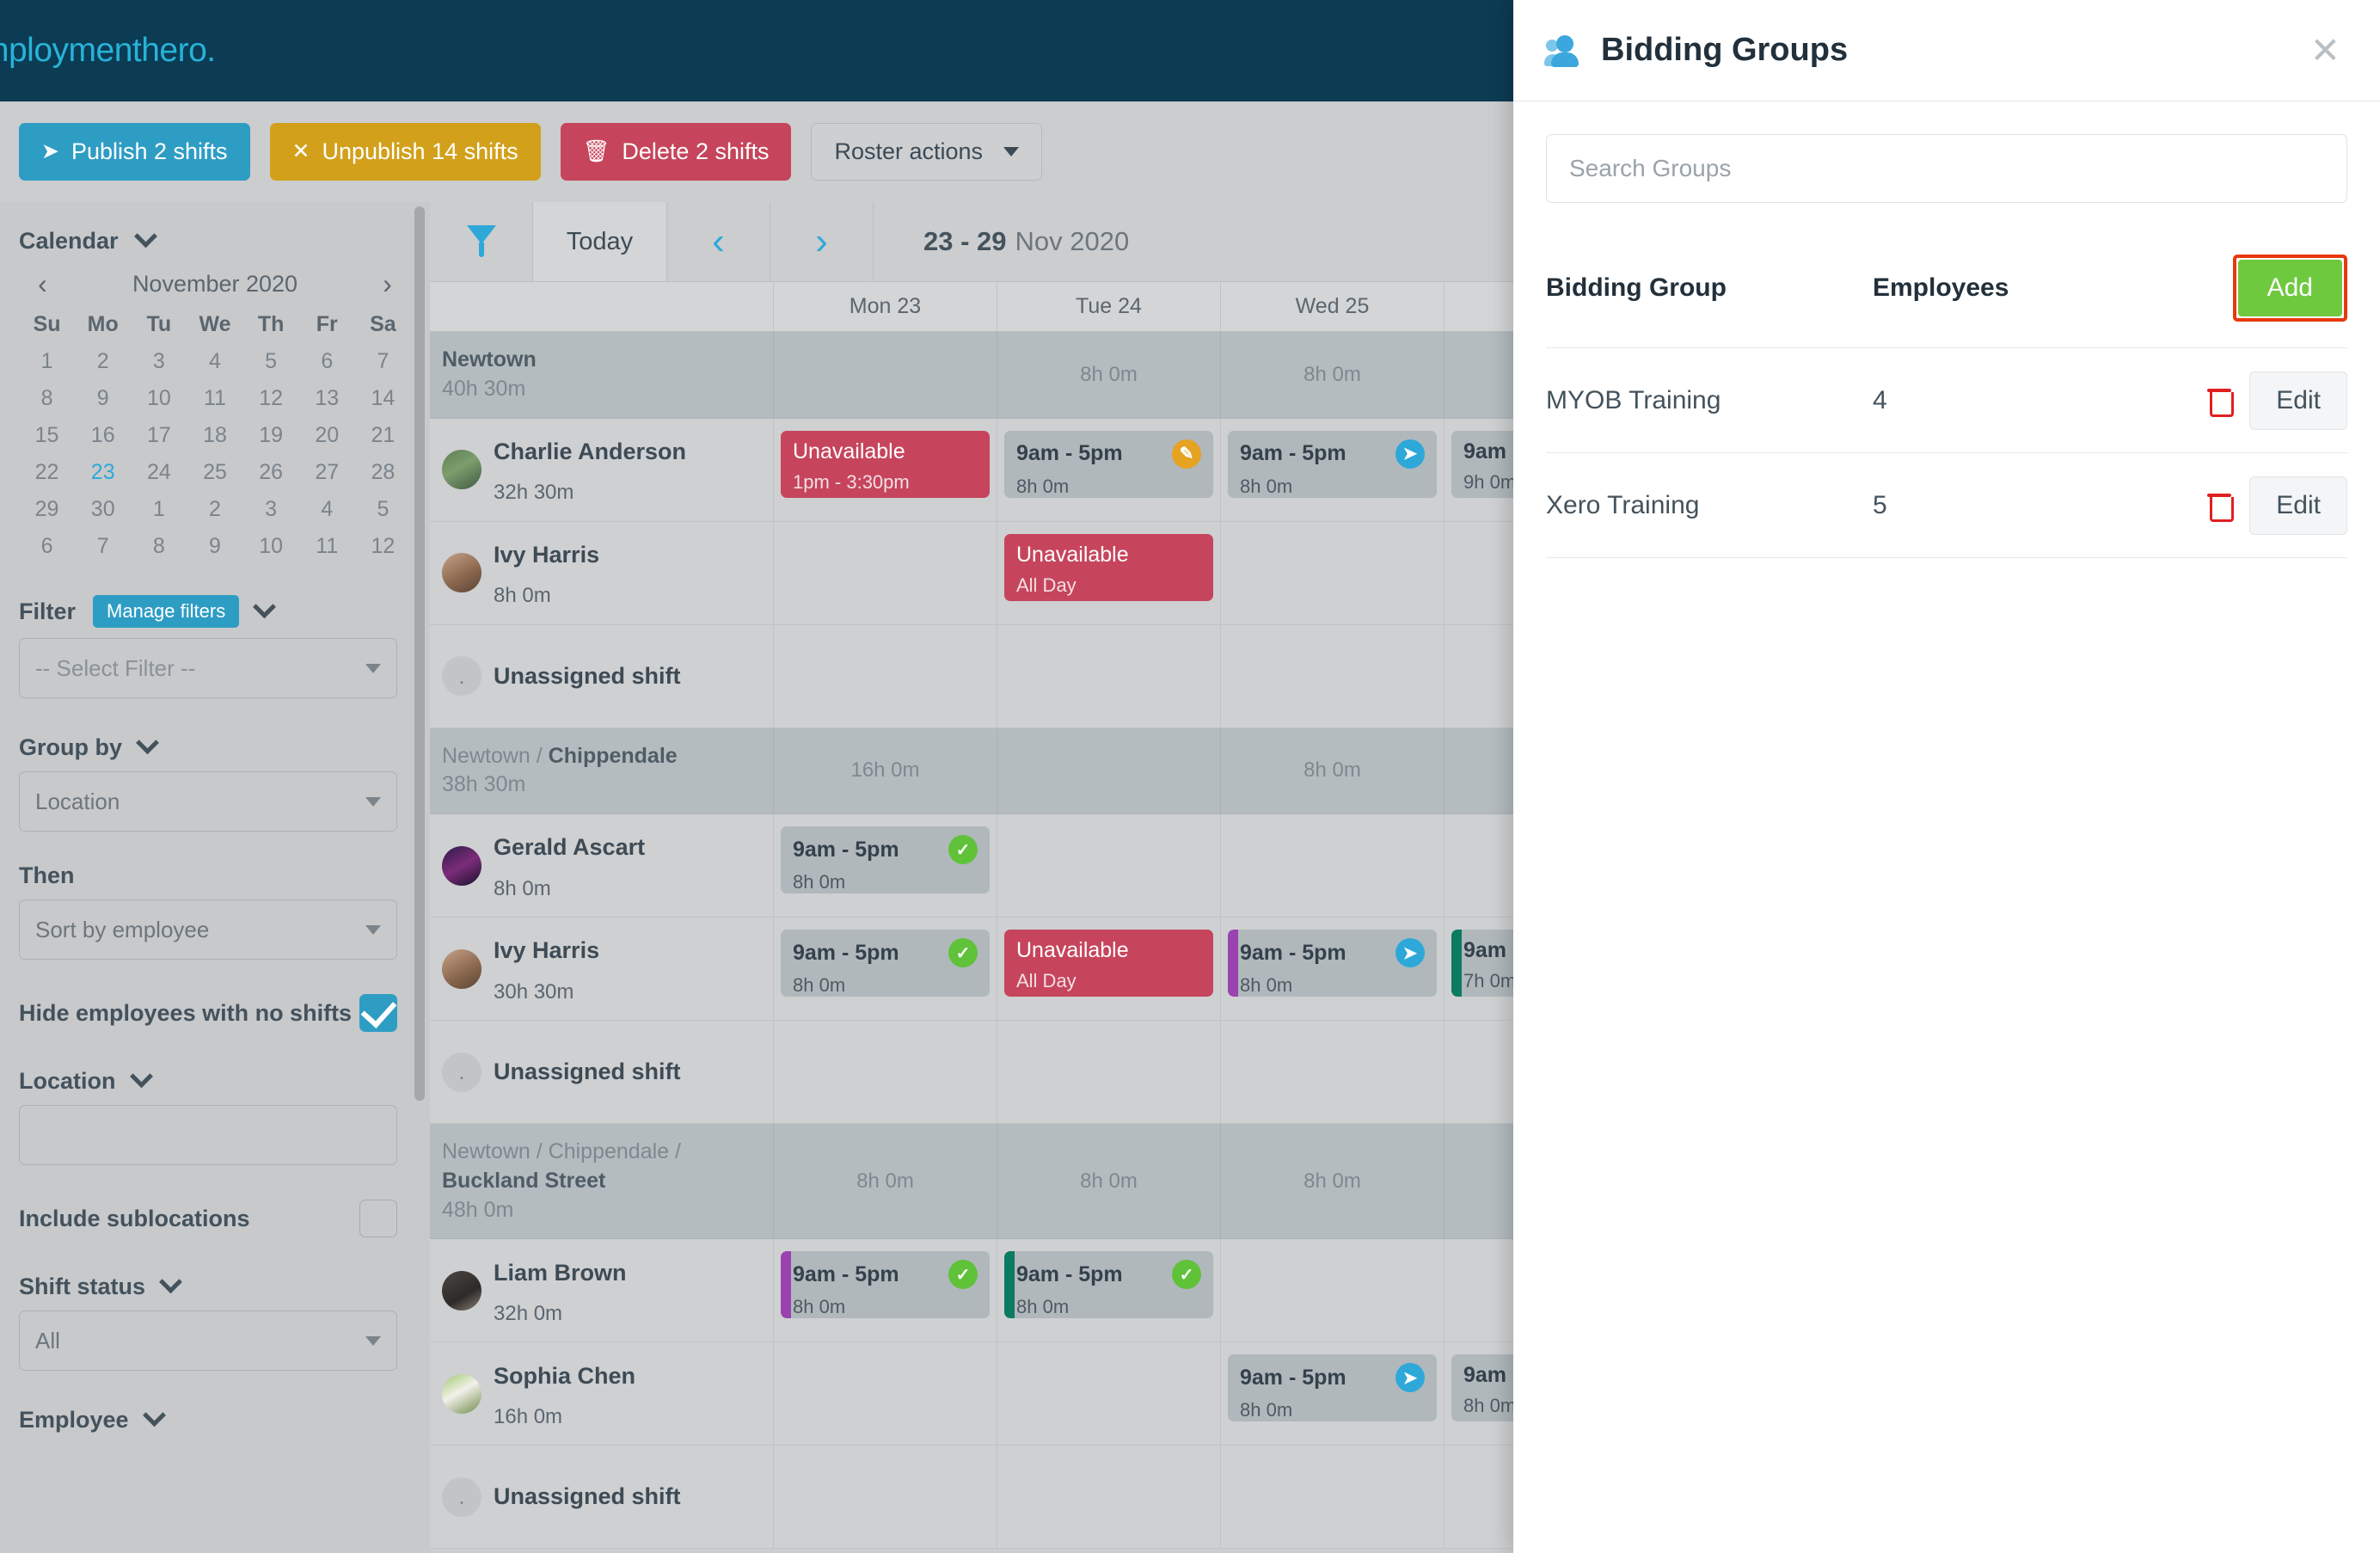  What do you see at coordinates (886, 464) in the screenshot?
I see `unavailability-chip: Unavailable 1pm - 3:30pm` at bounding box center [886, 464].